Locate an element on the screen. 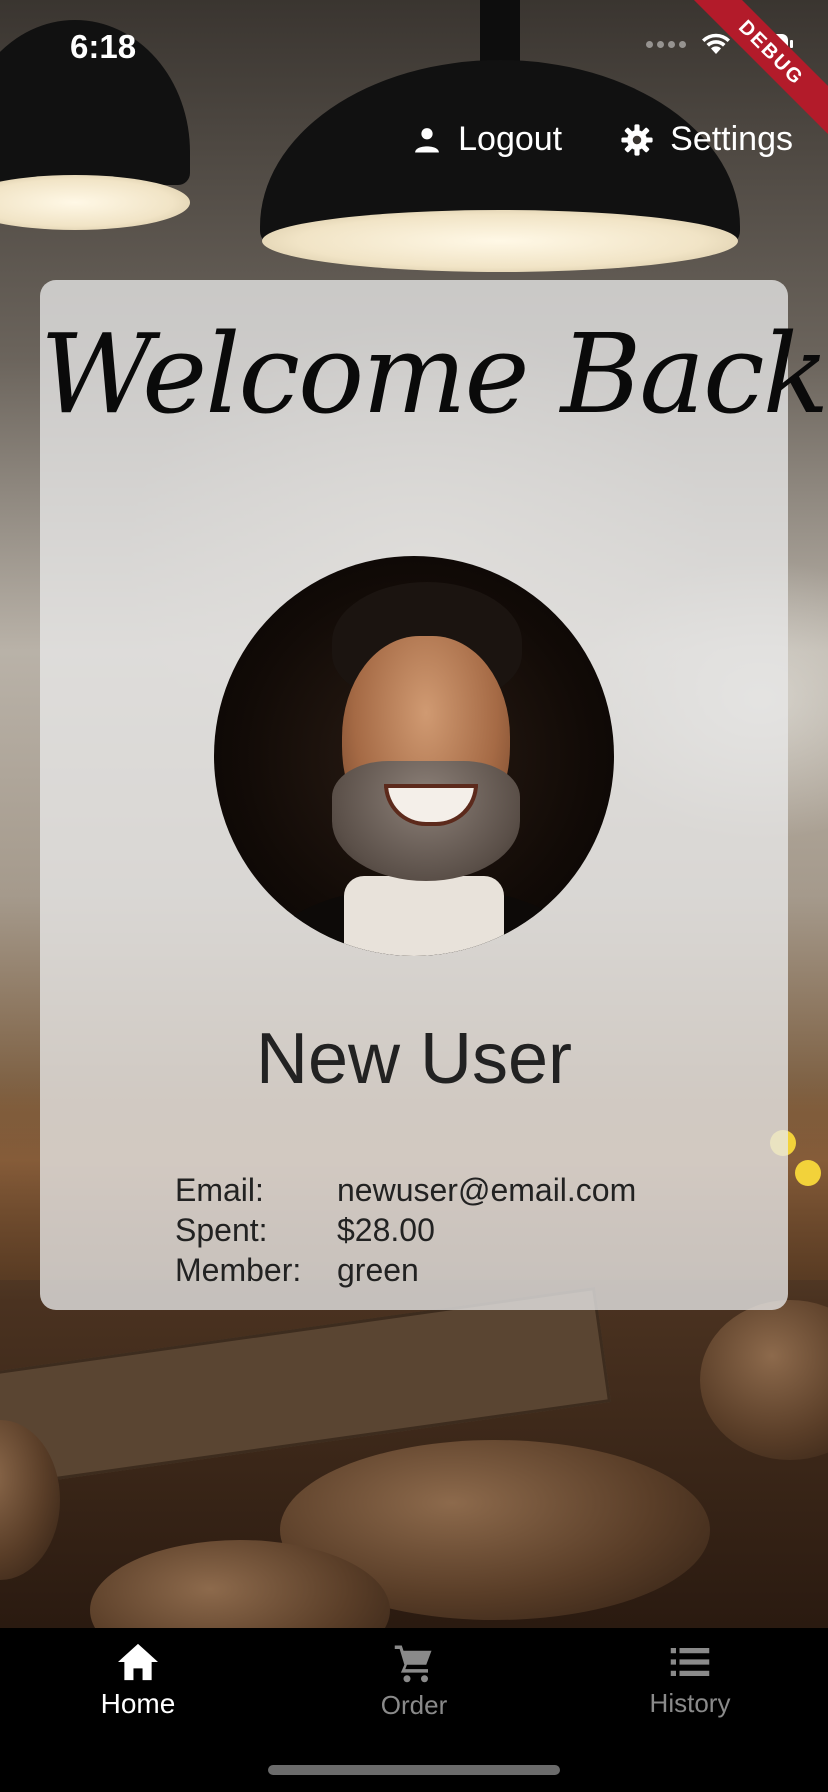 Image resolution: width=828 pixels, height=1792 pixels. gear-icon is located at coordinates (637, 139).